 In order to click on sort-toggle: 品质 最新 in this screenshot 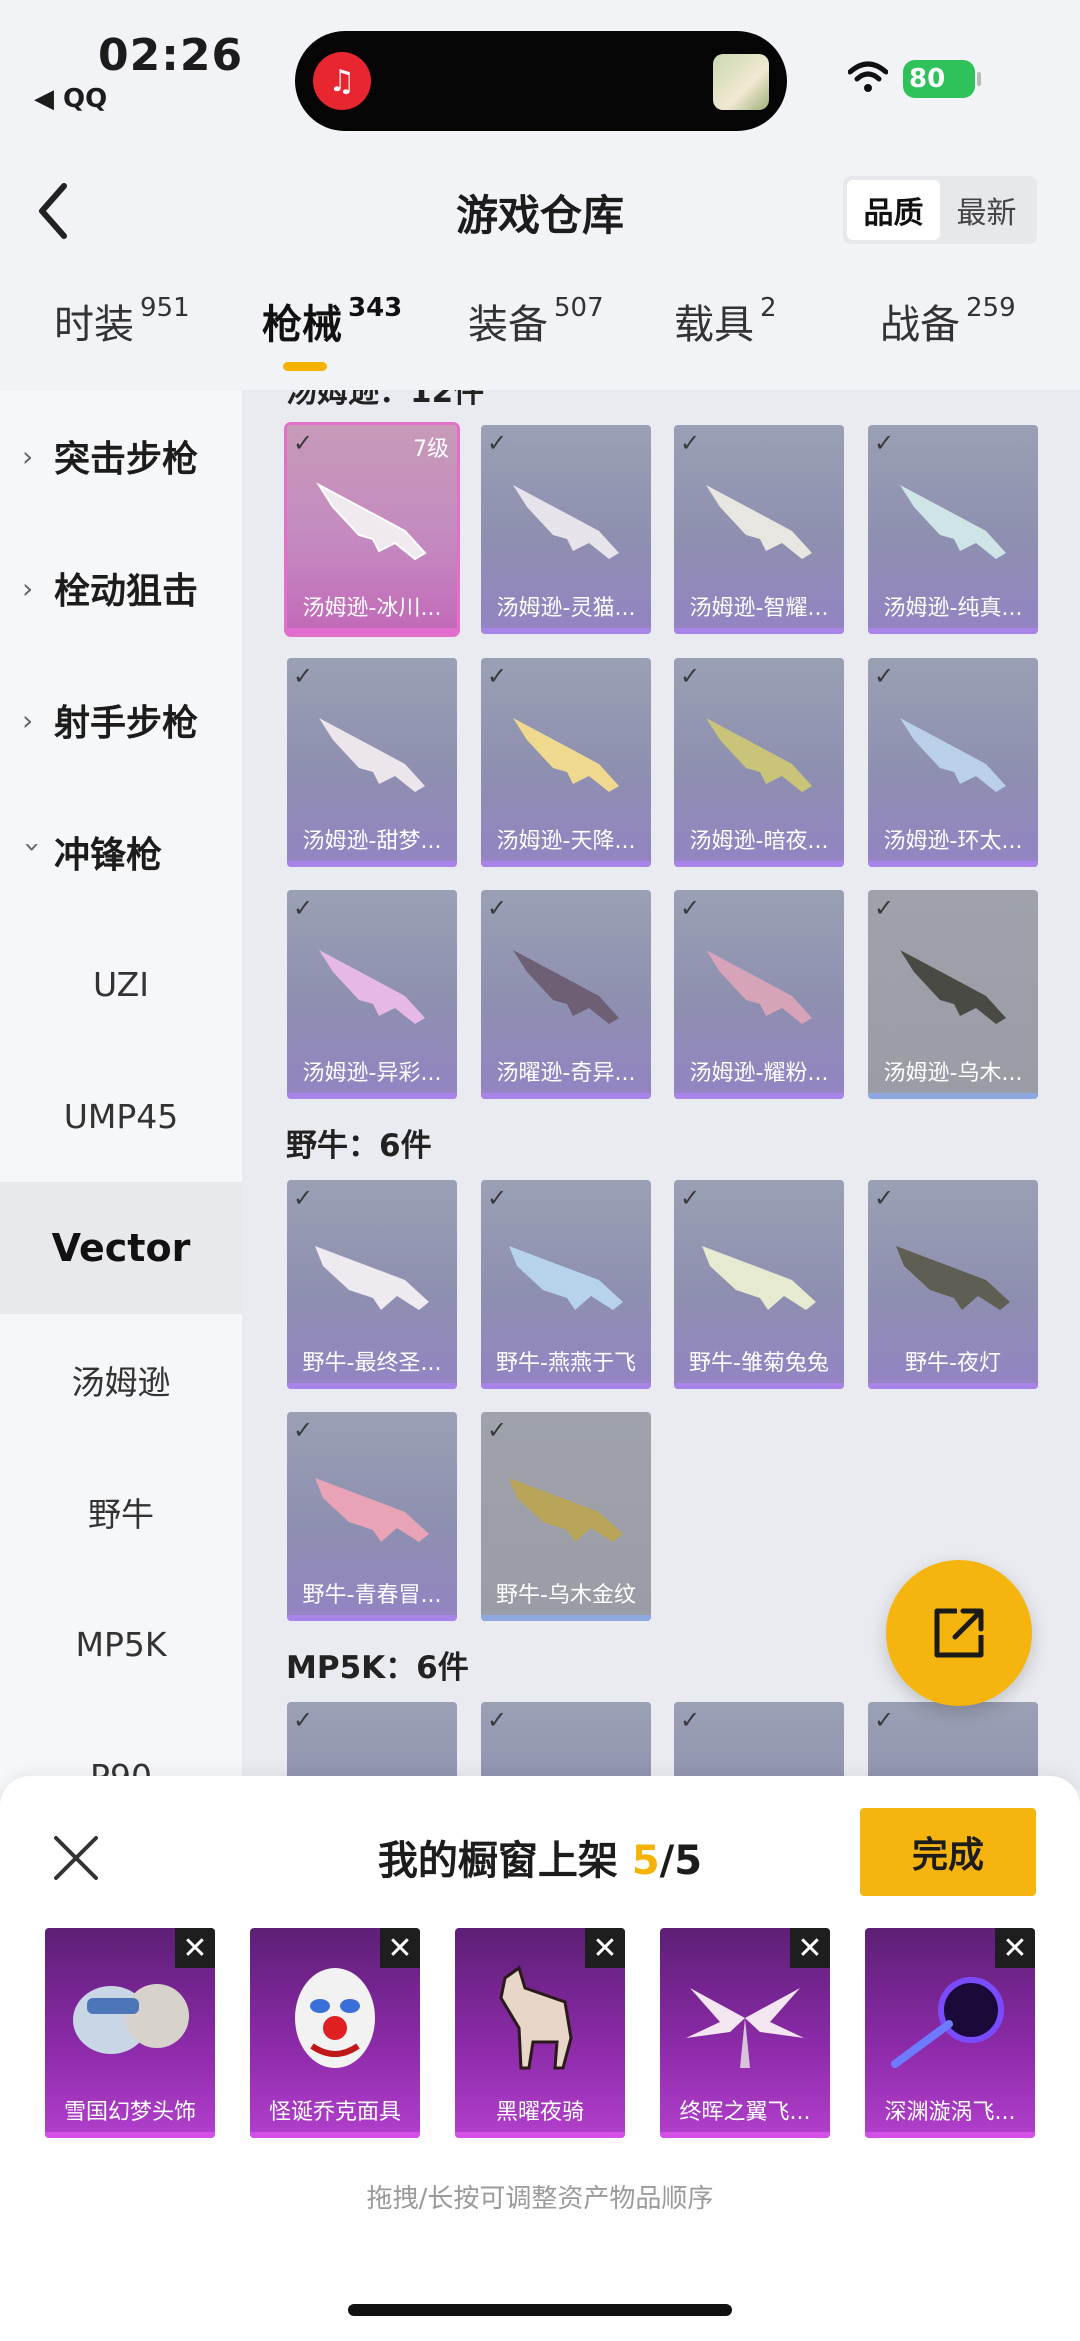, I will do `click(940, 210)`.